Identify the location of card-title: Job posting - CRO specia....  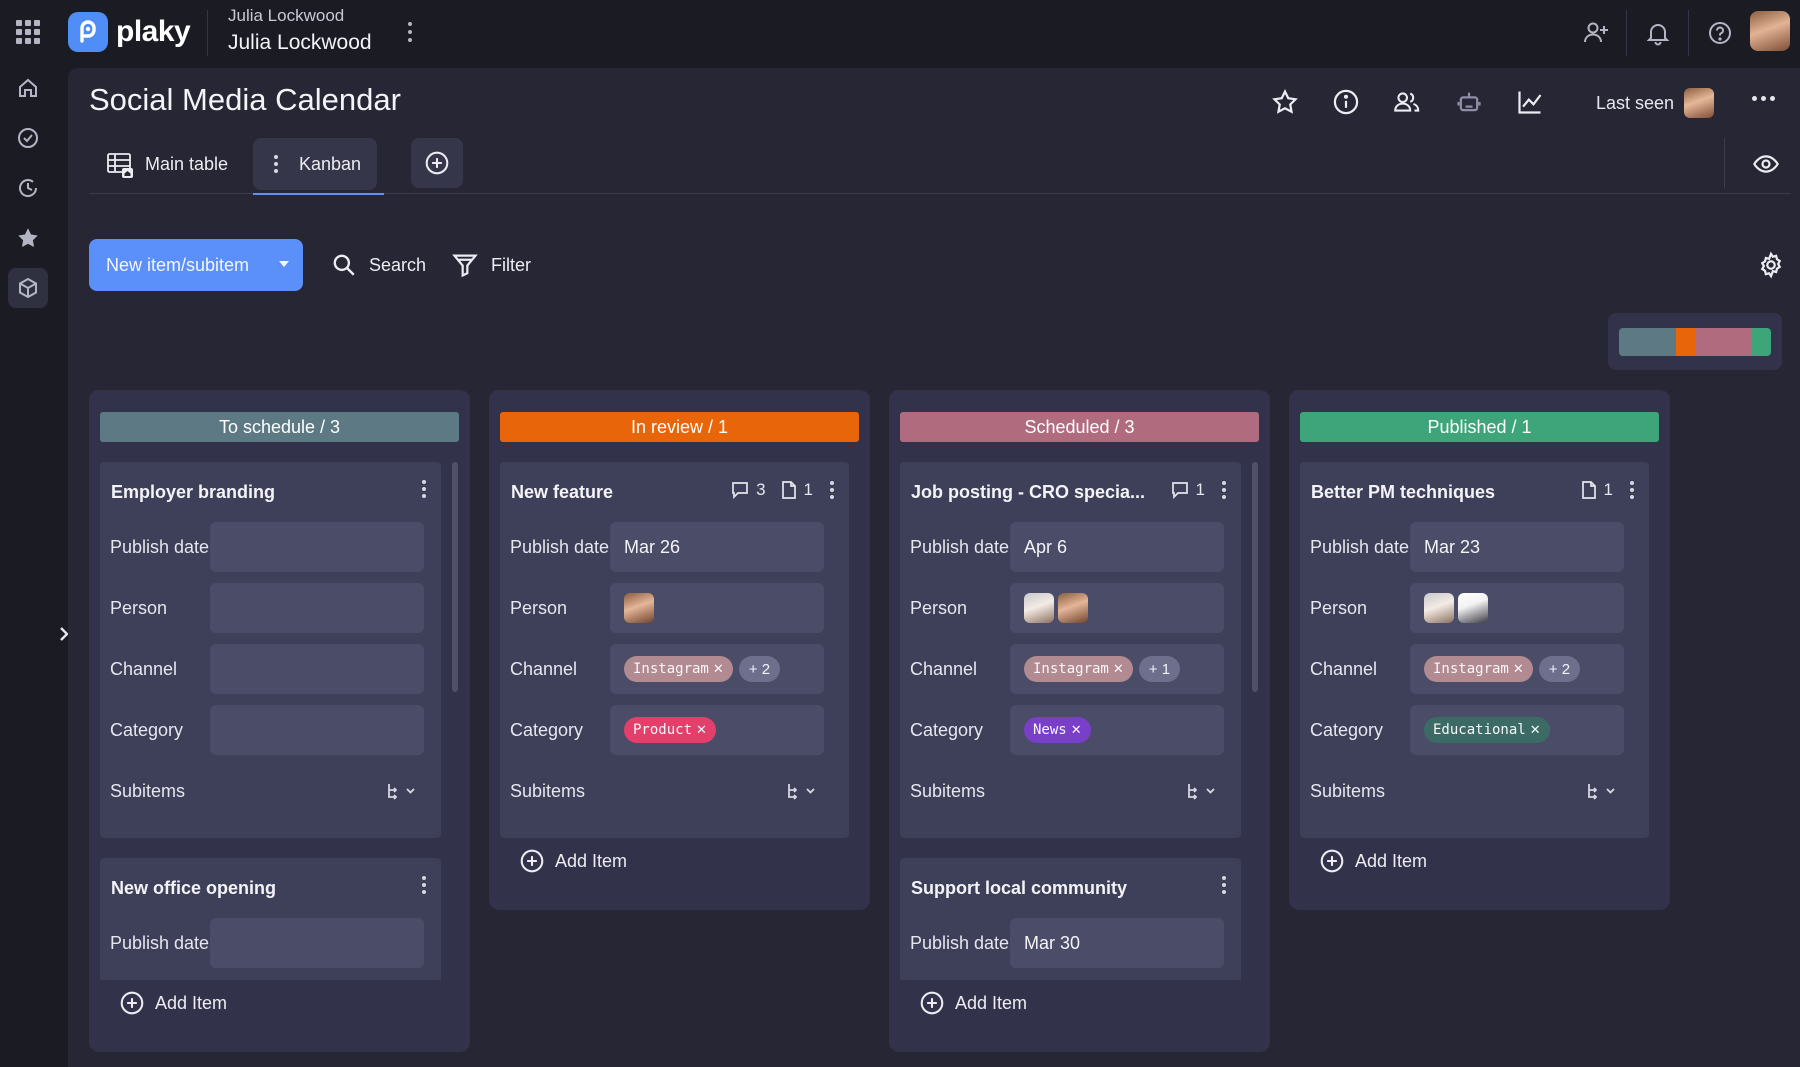
(1028, 492).